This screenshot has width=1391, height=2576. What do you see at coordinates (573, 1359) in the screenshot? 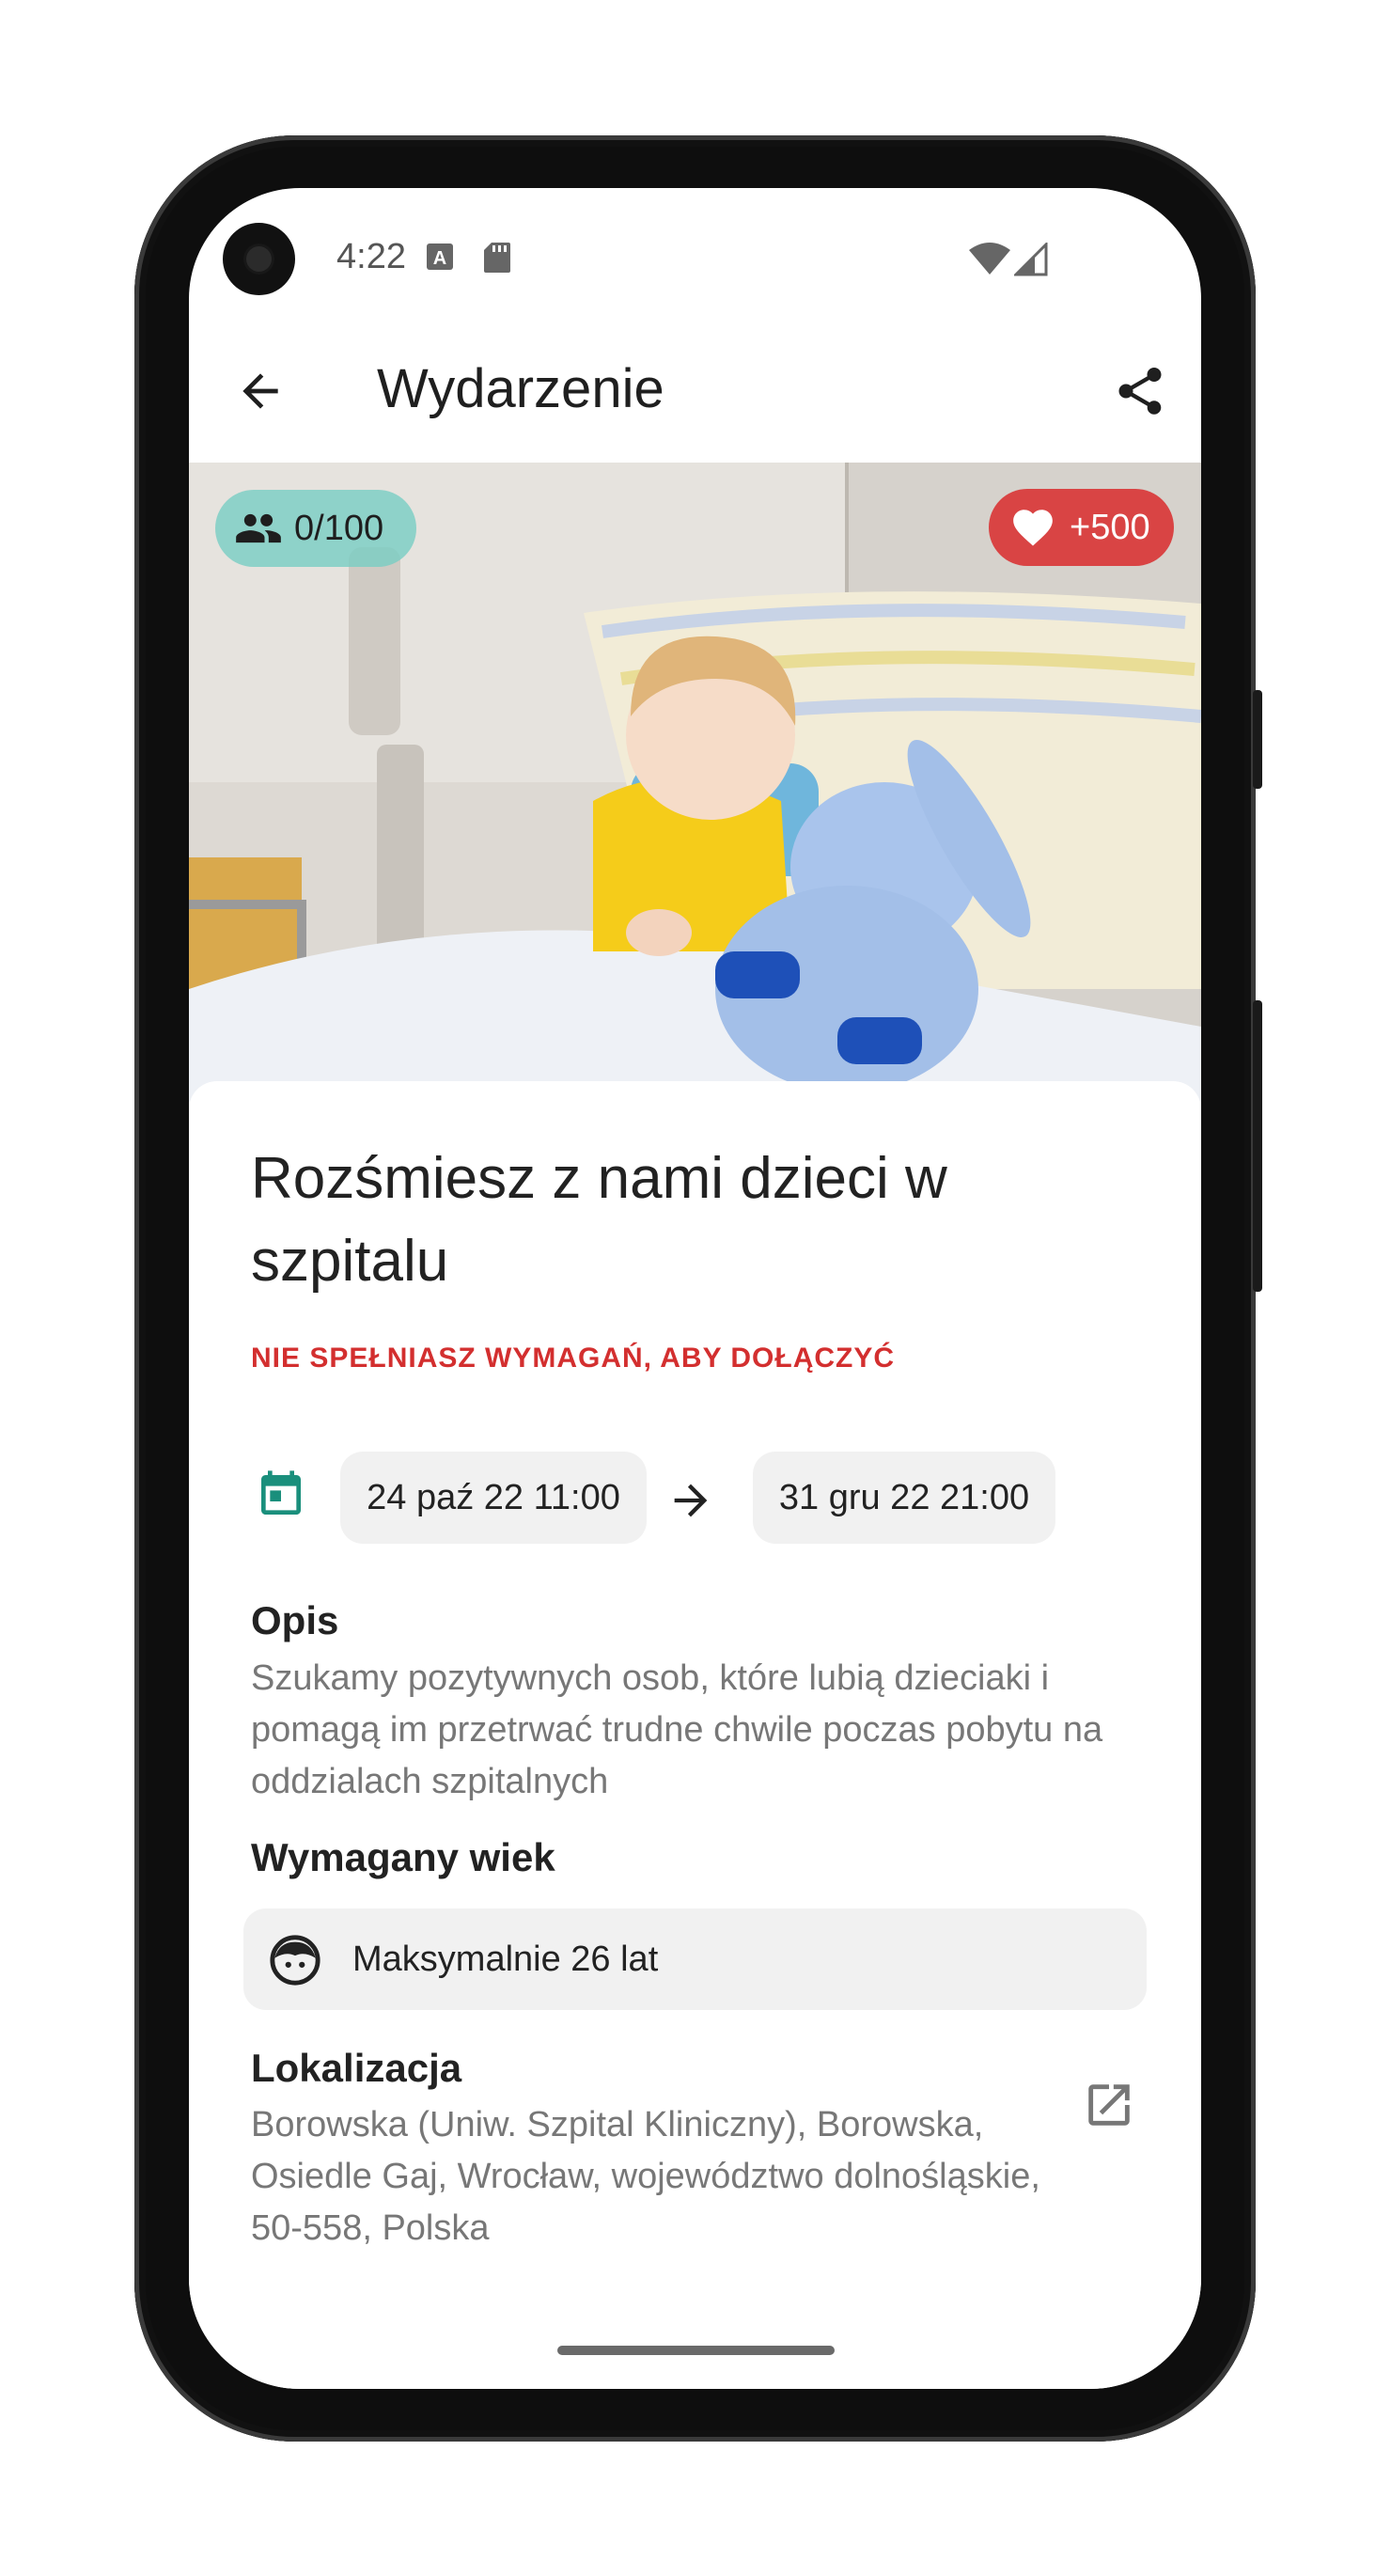
I see `requirements-warning: NIE SPEŁNIASZ WYMAGAŃ, ABY DOŁĄCZYĆ` at bounding box center [573, 1359].